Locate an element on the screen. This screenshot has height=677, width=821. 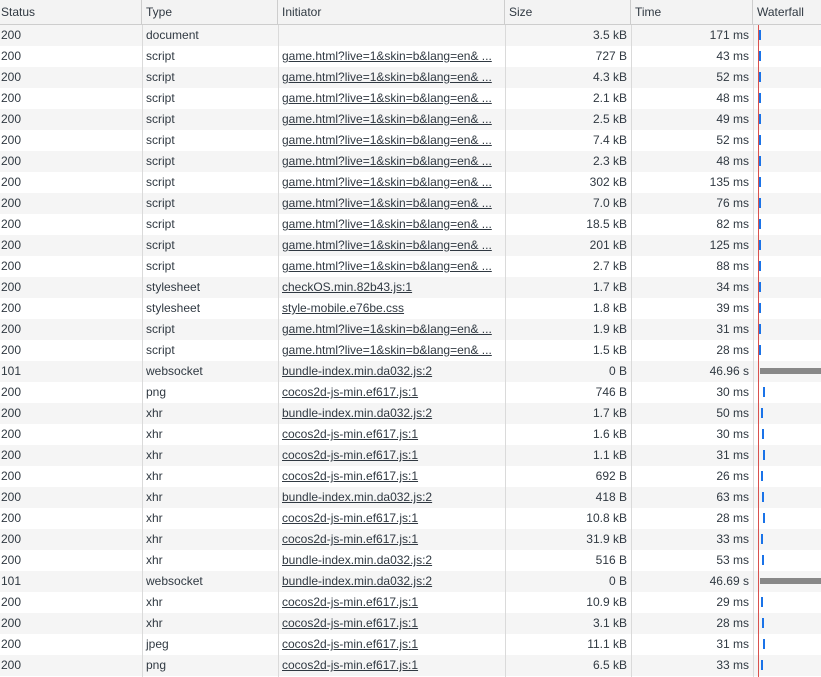
initiator-cell is located at coordinates (391, 35).